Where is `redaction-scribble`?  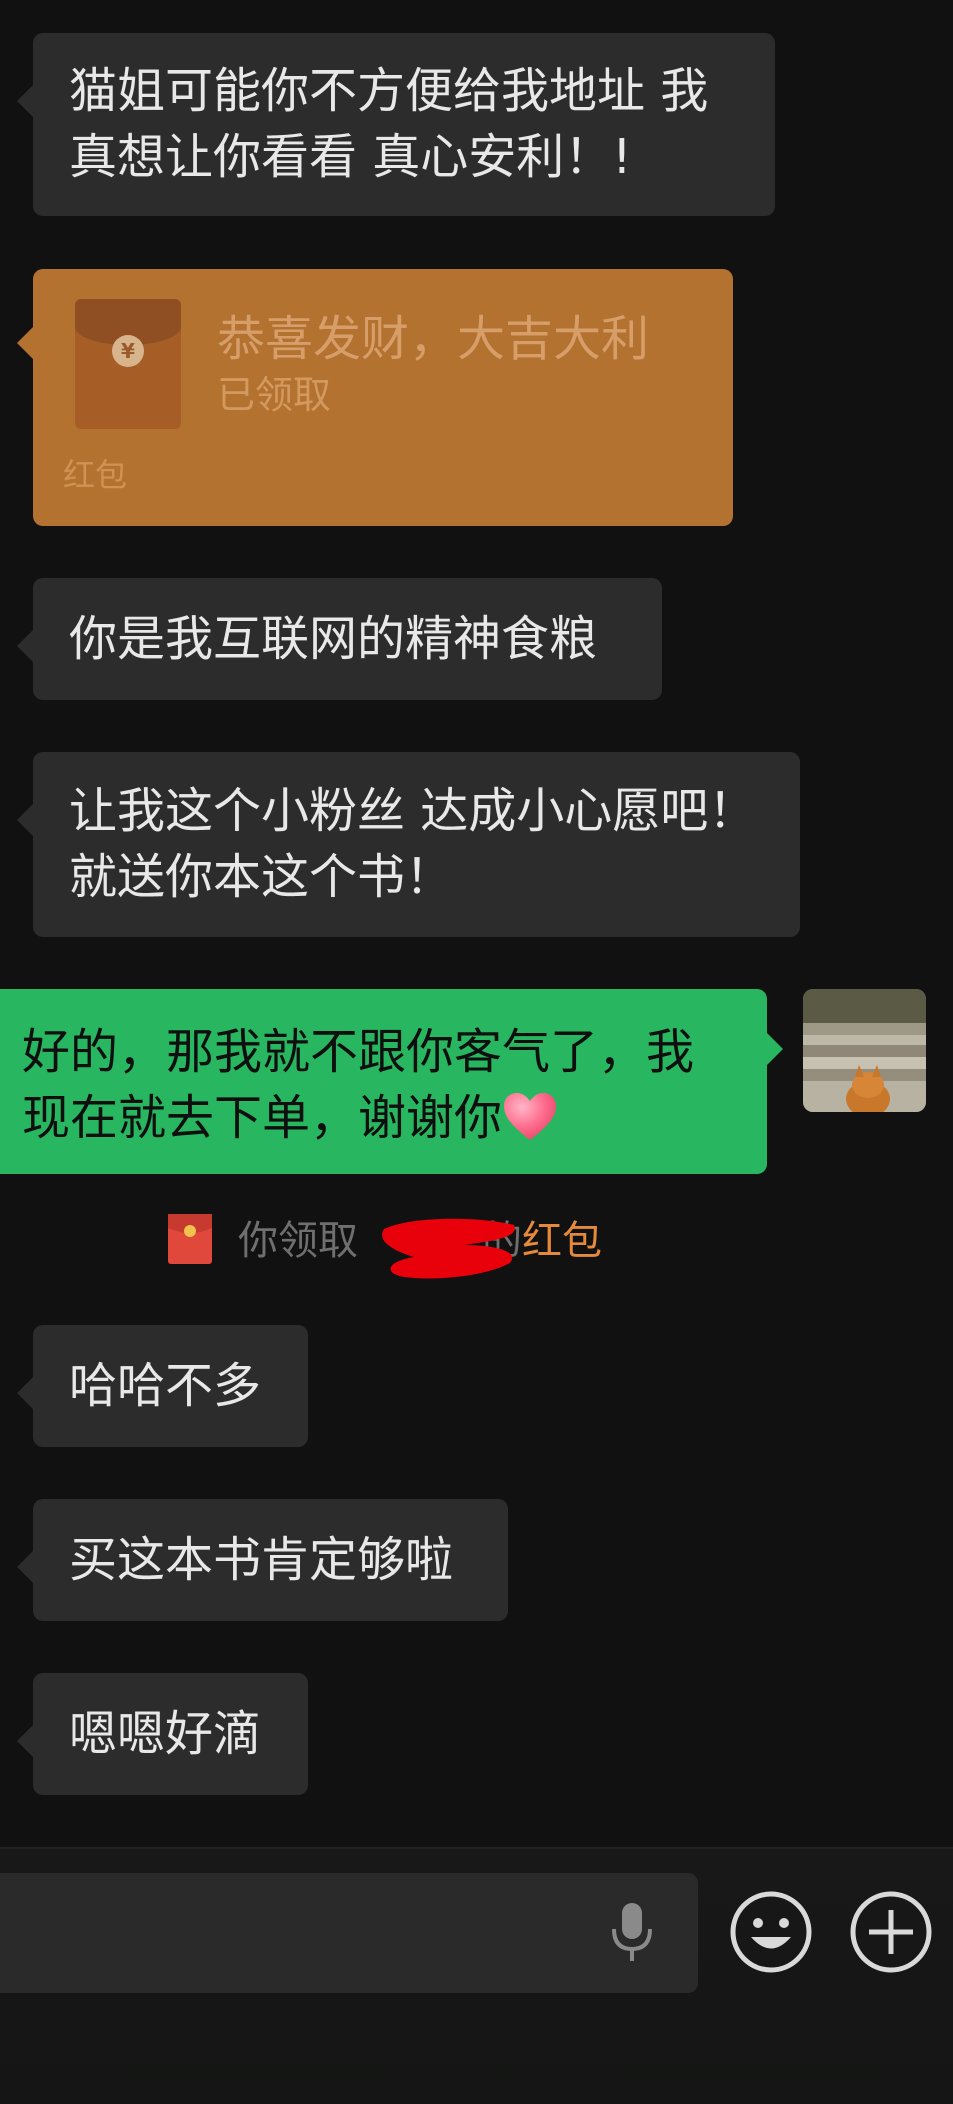 redaction-scribble is located at coordinates (448, 1248).